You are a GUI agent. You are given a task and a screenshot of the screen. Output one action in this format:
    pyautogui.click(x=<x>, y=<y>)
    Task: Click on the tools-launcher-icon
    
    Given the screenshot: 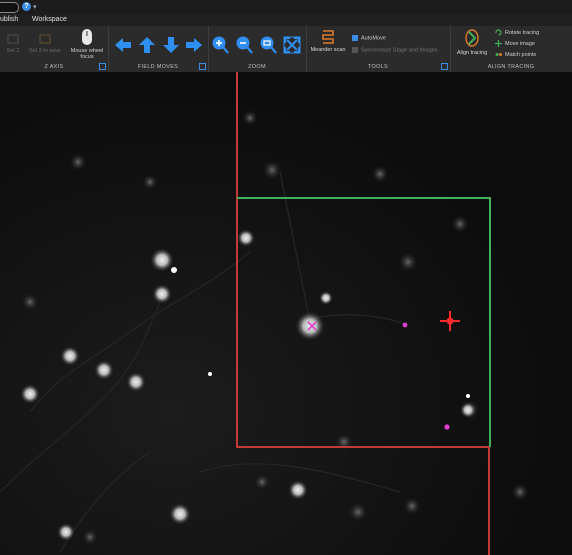 What is the action you would take?
    pyautogui.click(x=444, y=66)
    